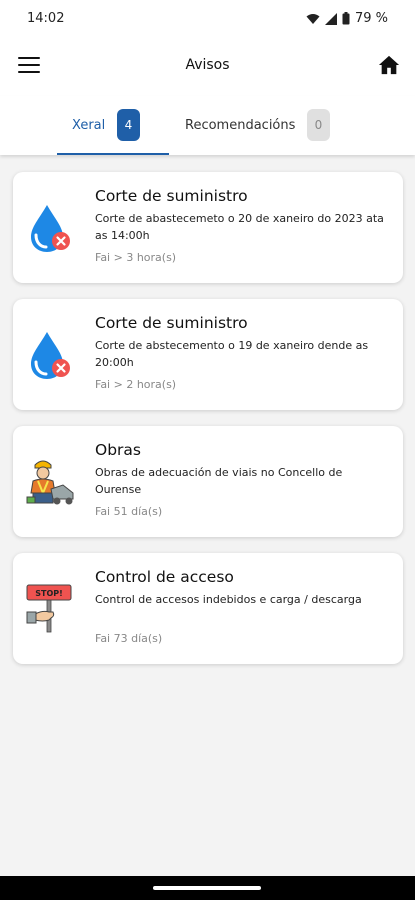  What do you see at coordinates (129, 511) in the screenshot?
I see `notice-time: Fai 51 día(s)` at bounding box center [129, 511].